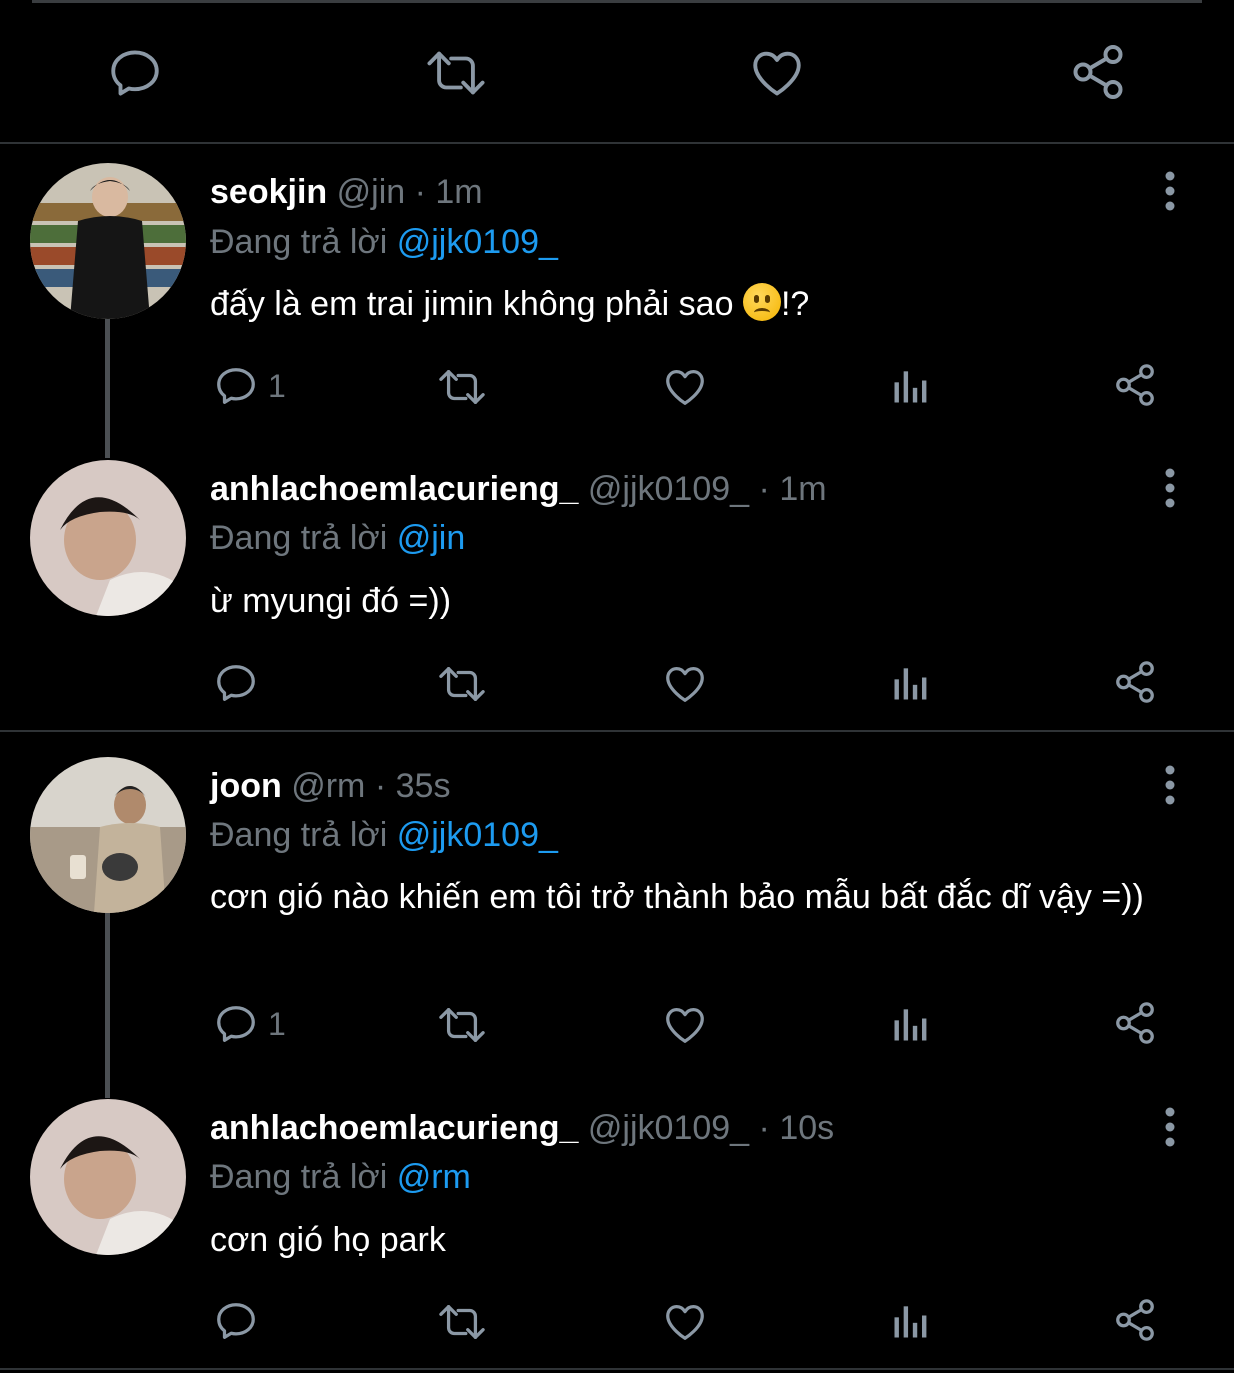 The image size is (1234, 1373). What do you see at coordinates (472, 304) in the screenshot?
I see `tweet-text-content: đấy là em trai jimin không phải sao` at bounding box center [472, 304].